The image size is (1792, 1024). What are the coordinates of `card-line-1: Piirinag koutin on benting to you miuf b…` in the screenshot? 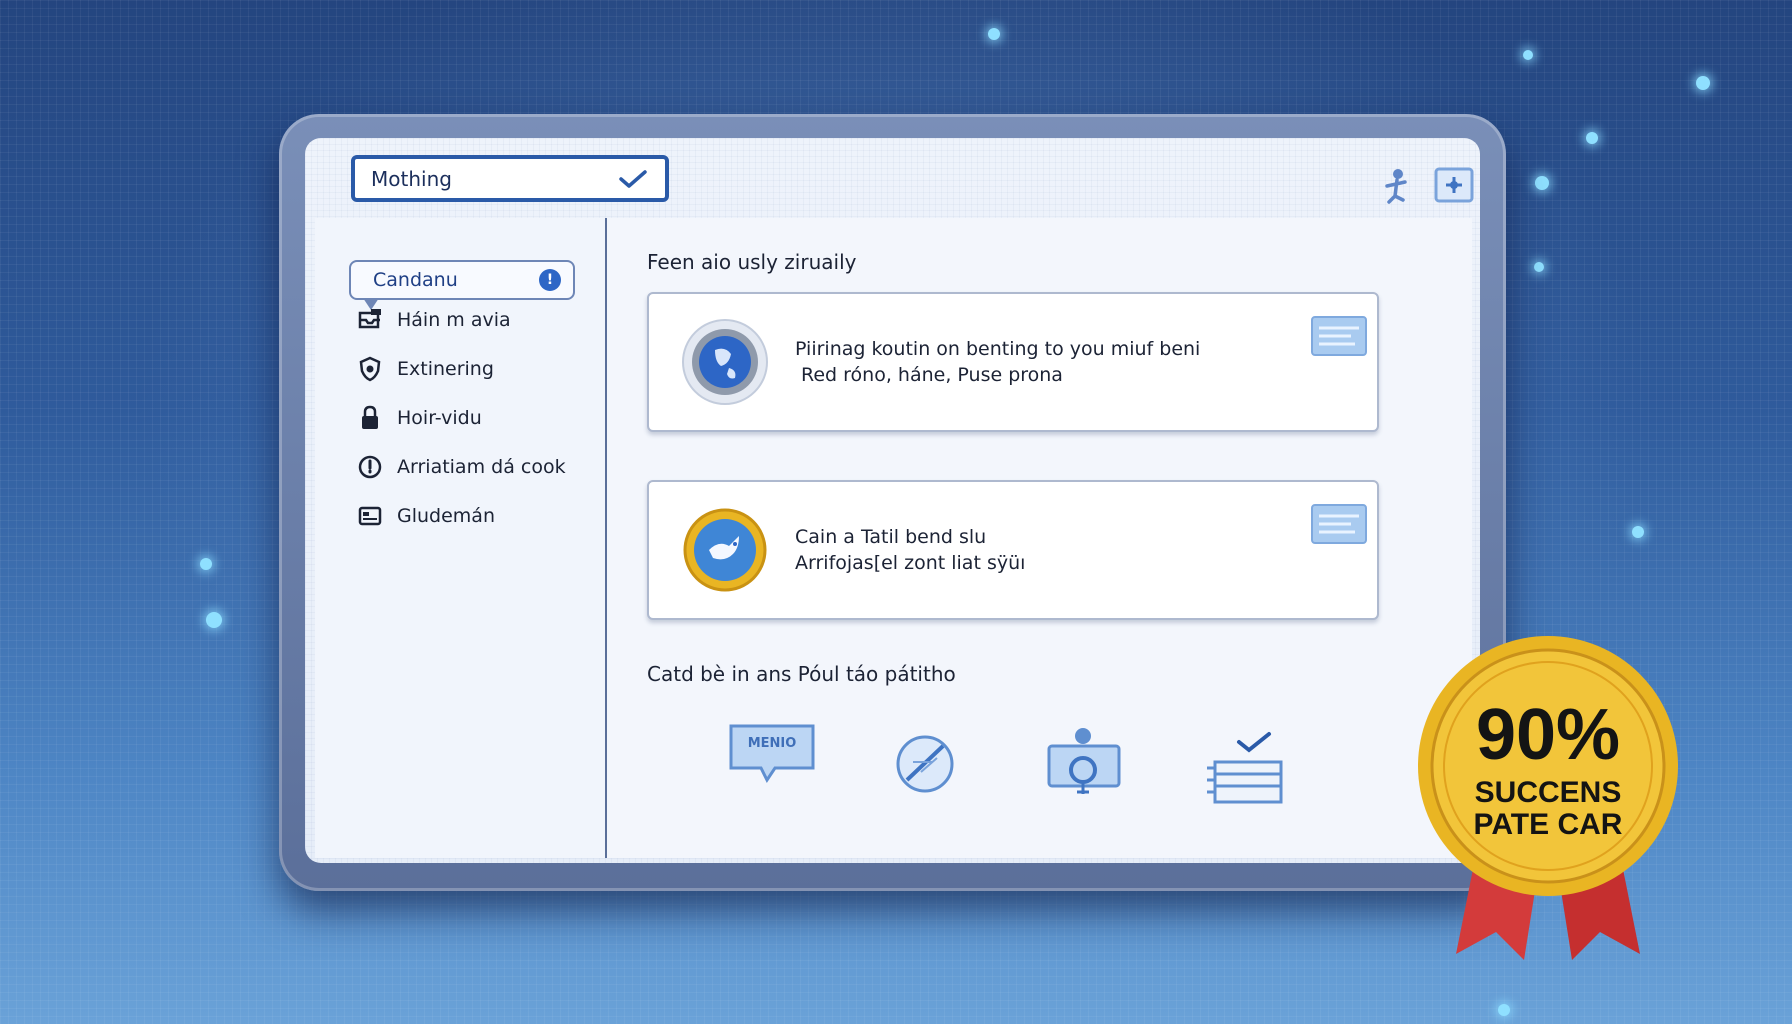 It's located at (998, 349).